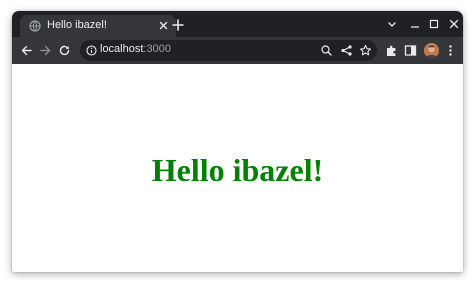  Describe the element at coordinates (35, 26) in the screenshot. I see `globe-icon` at that location.